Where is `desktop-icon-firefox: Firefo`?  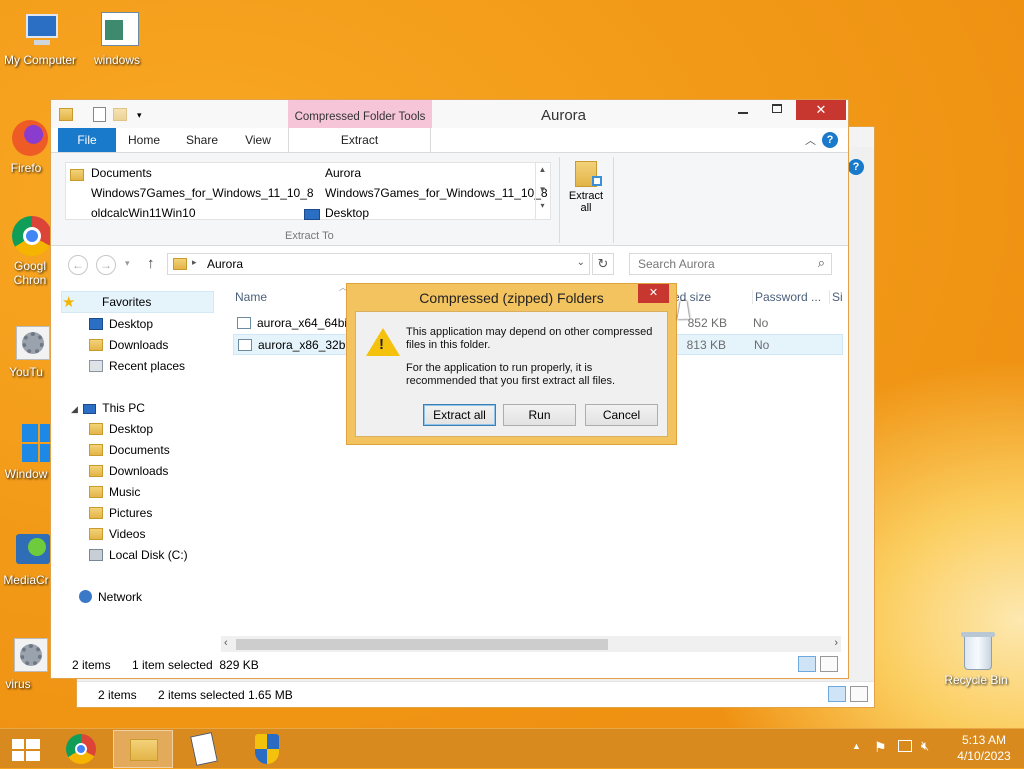 desktop-icon-firefox: Firefo is located at coordinates (28, 146).